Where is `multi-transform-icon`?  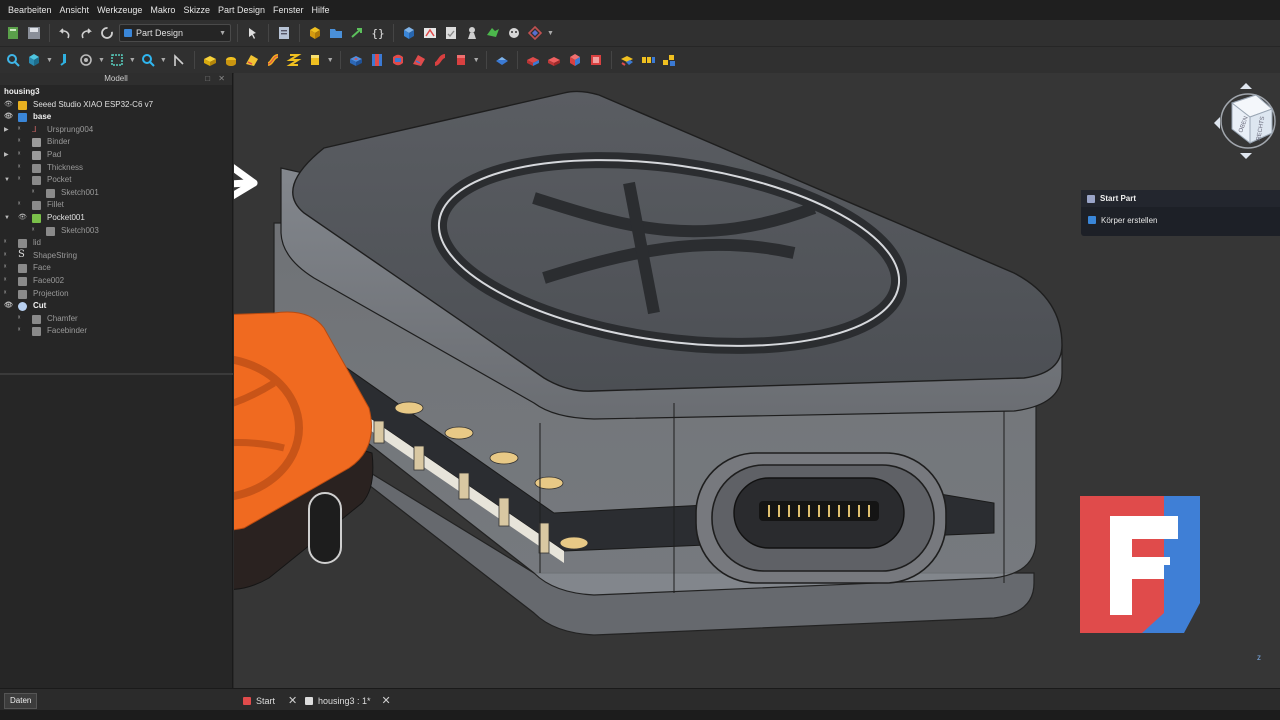 multi-transform-icon is located at coordinates (669, 60).